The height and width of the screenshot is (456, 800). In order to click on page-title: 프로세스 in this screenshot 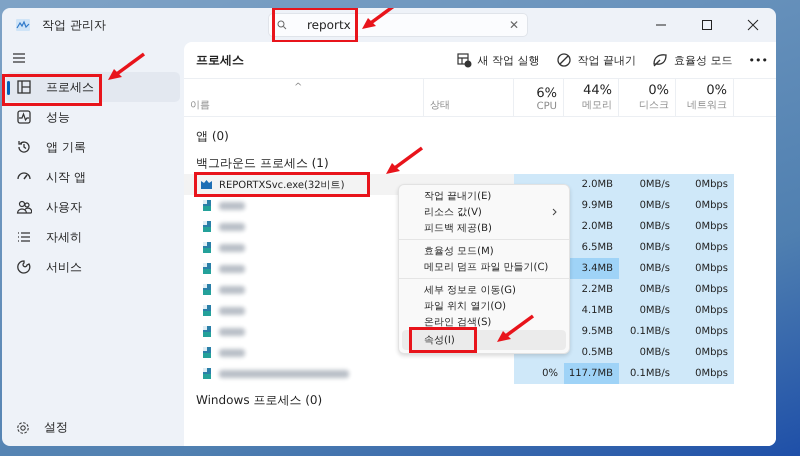, I will do `click(220, 60)`.